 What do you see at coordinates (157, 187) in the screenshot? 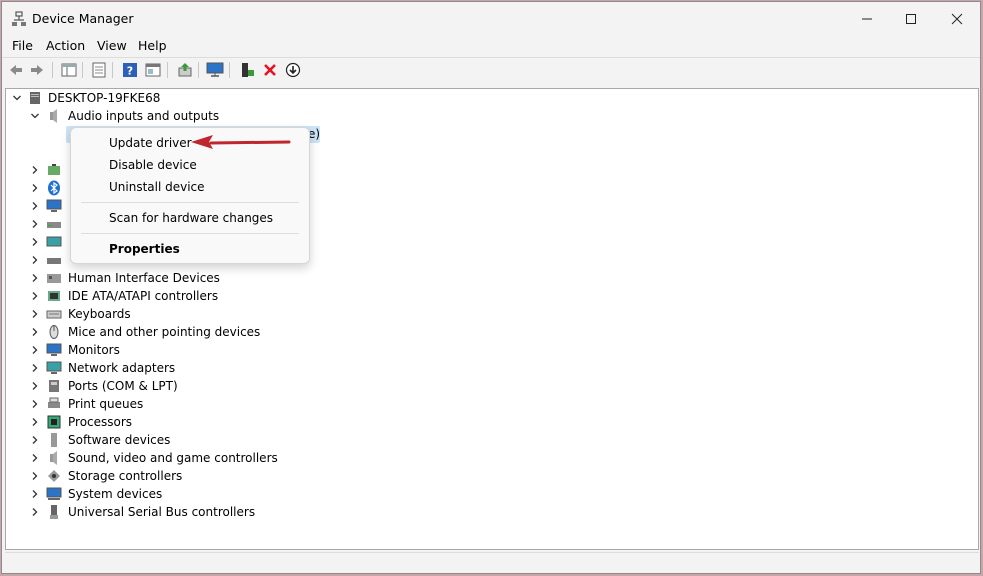
I see `menu-uninstall-device: Uninstall device` at bounding box center [157, 187].